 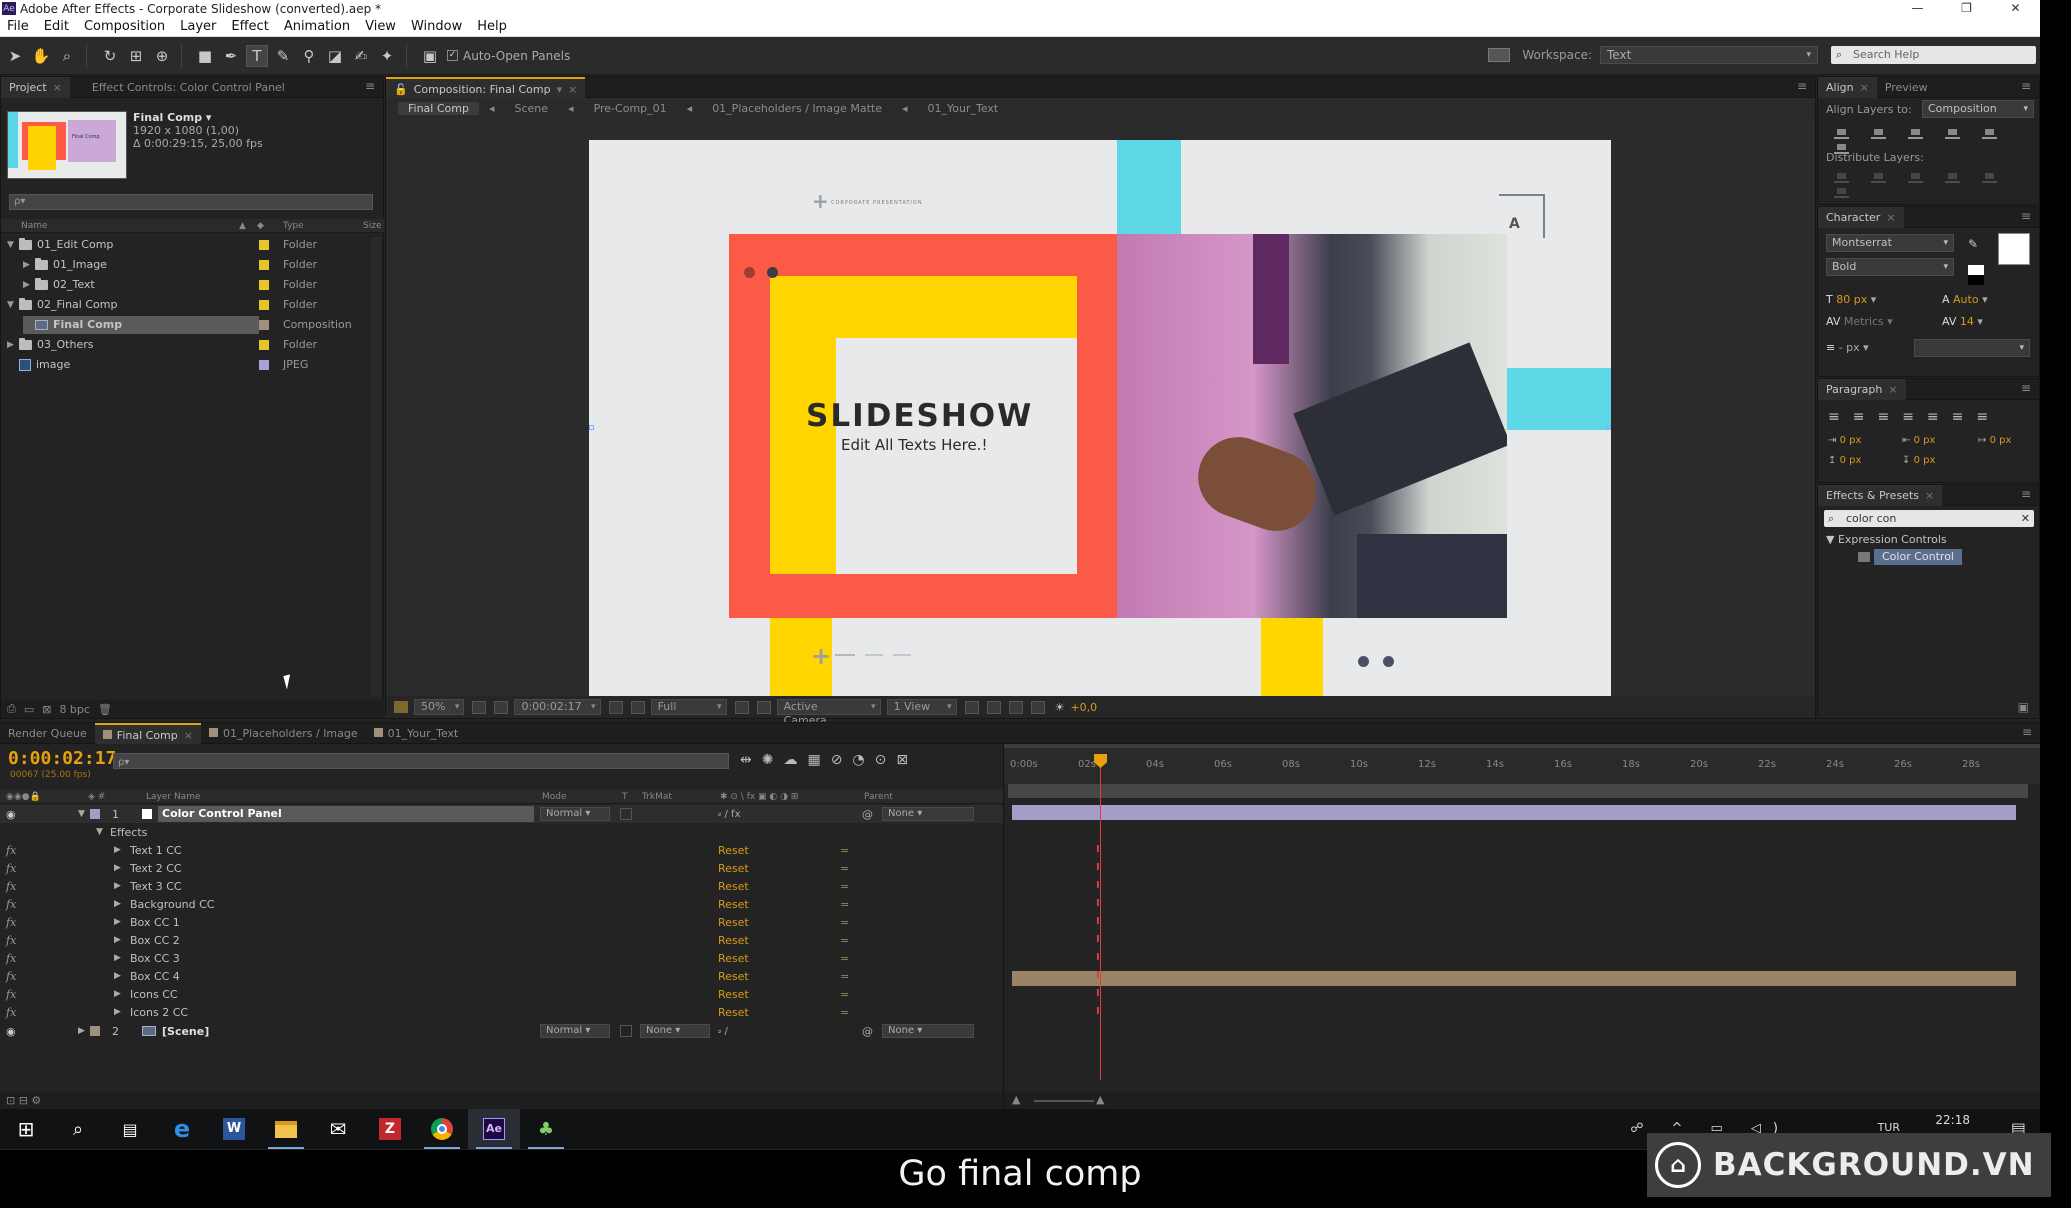 I want to click on av-switches-icon: ◉◉●🔒, so click(x=23, y=797).